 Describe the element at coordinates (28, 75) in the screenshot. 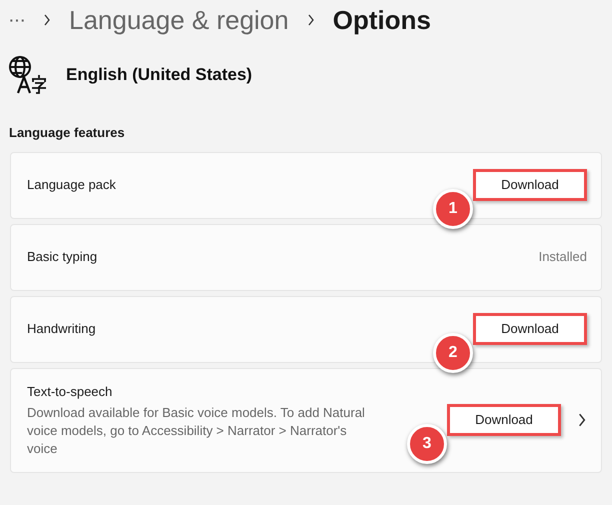

I see `language-icon` at that location.